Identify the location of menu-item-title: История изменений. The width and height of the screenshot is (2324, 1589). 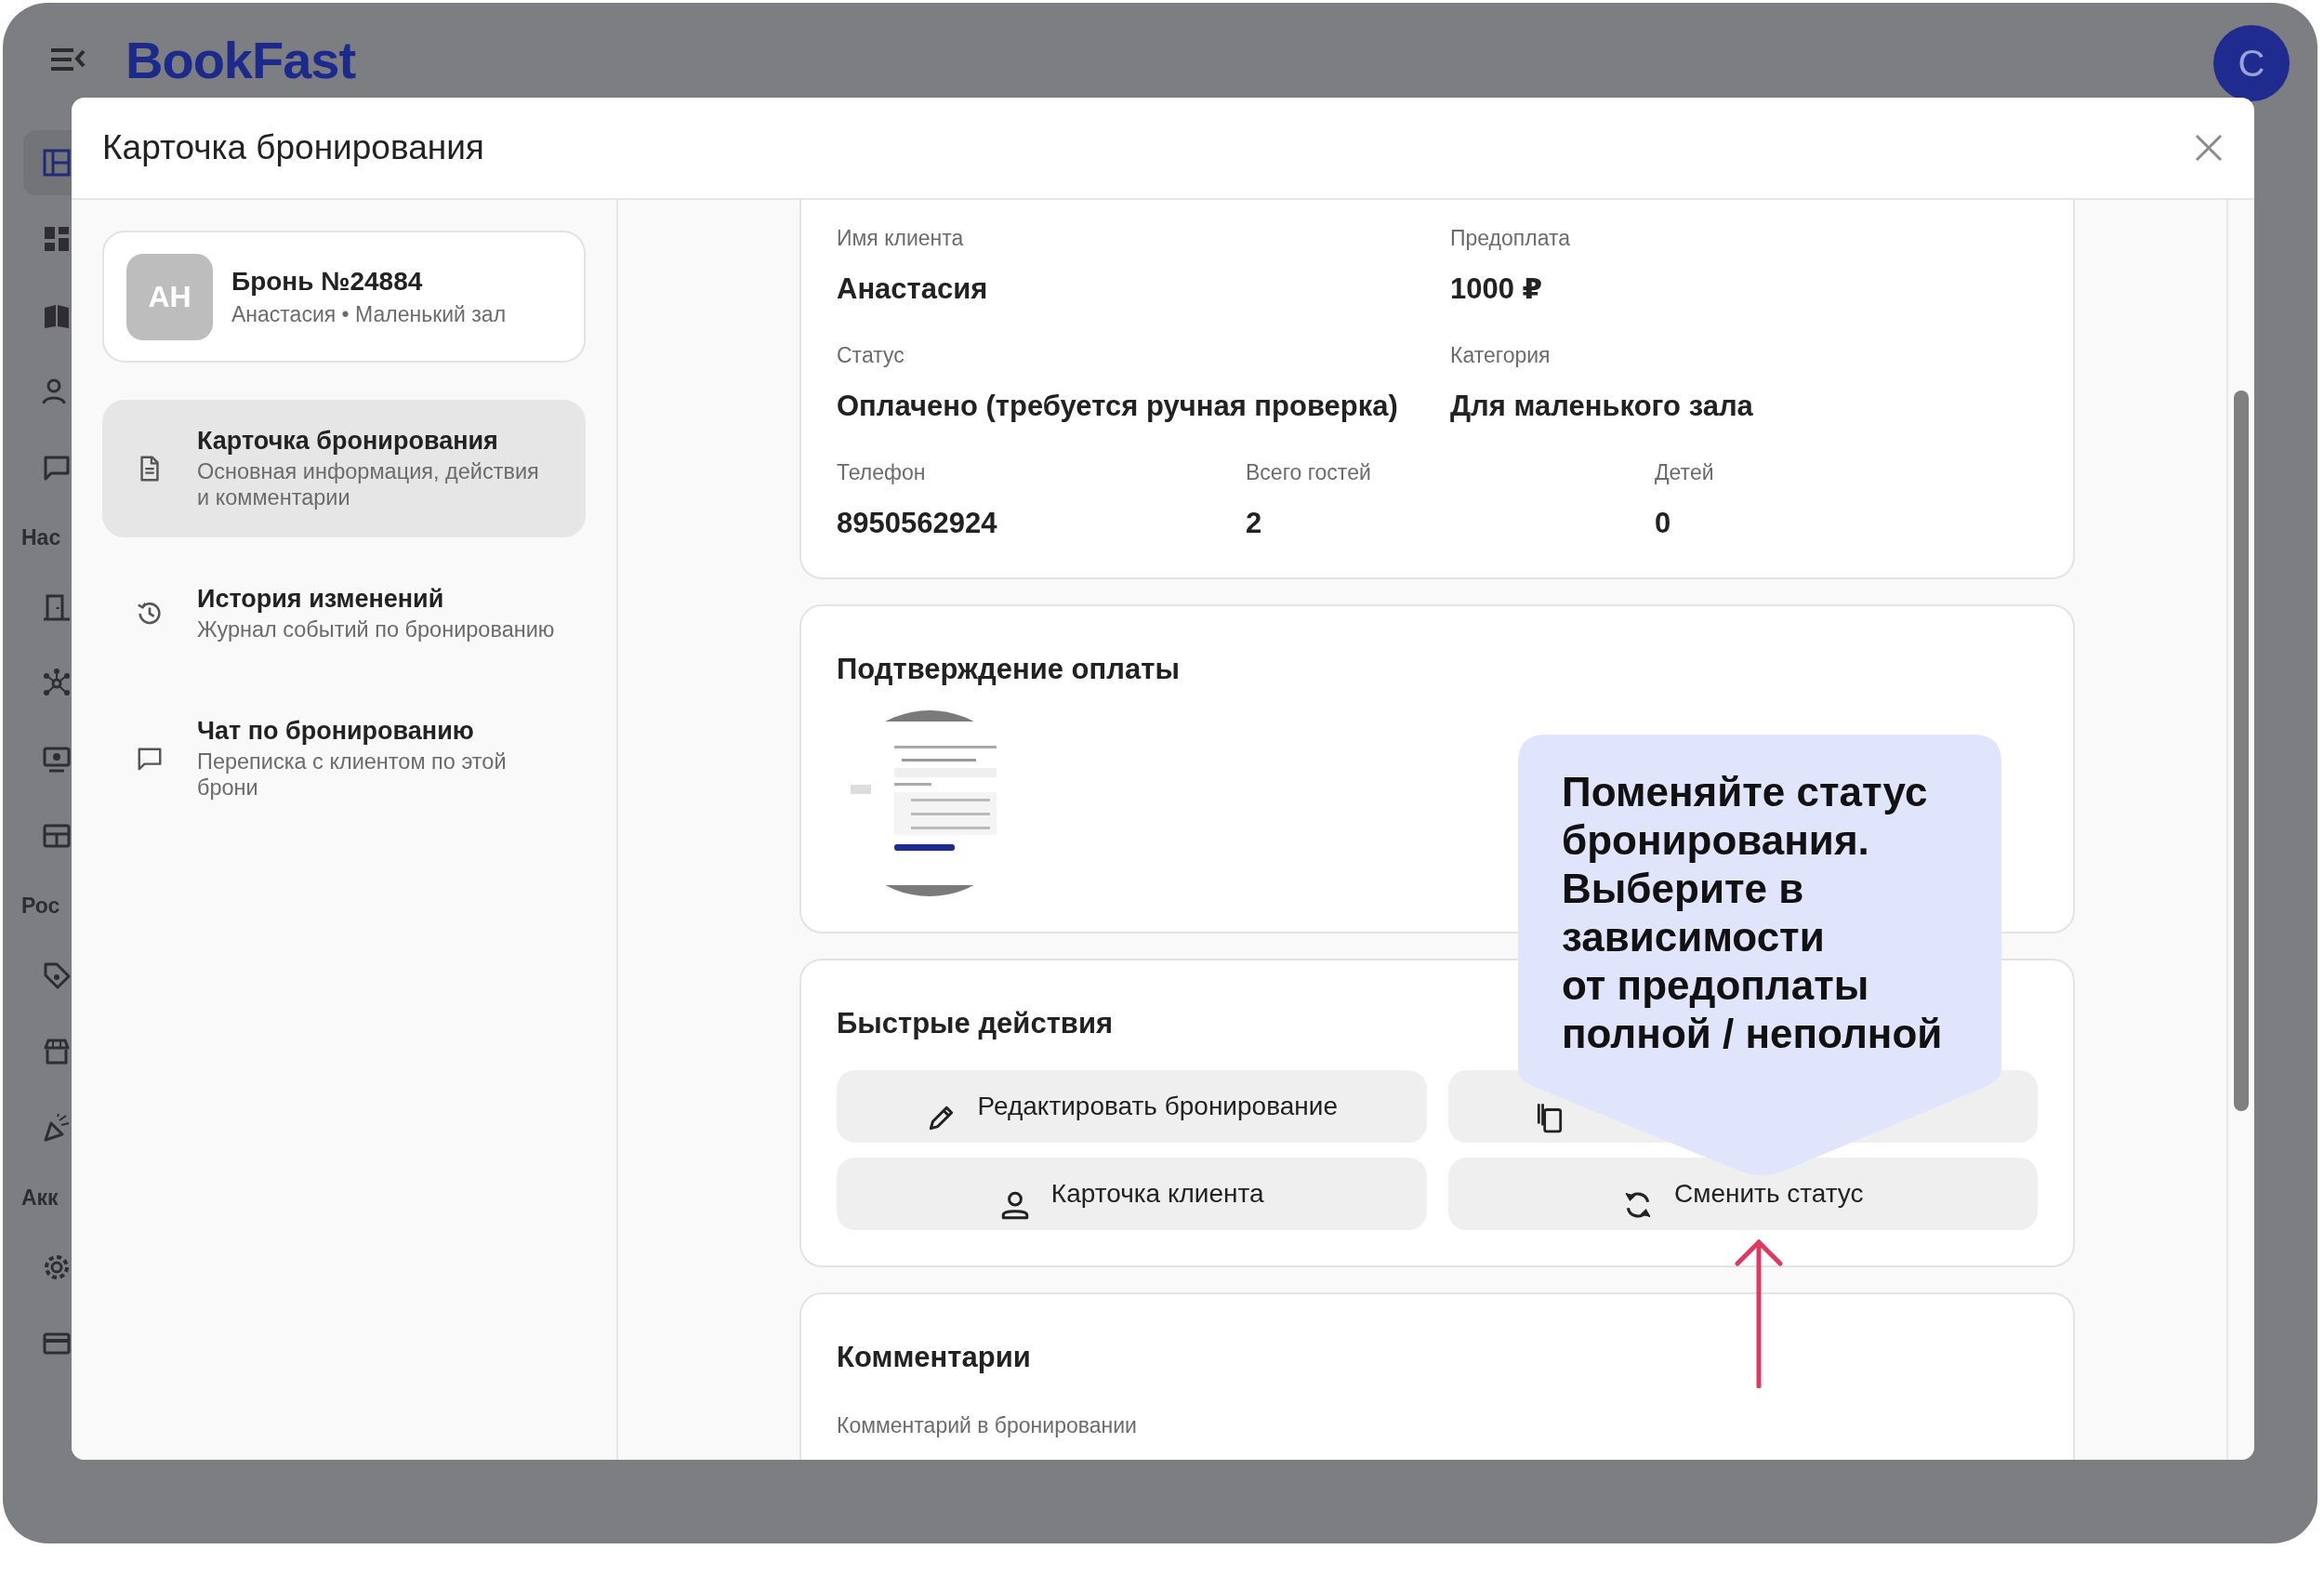
(321, 599).